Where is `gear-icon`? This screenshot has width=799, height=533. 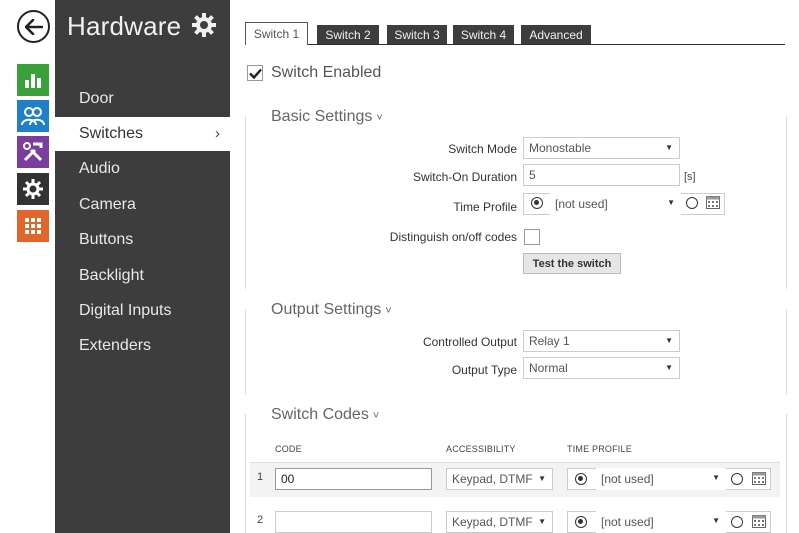
gear-icon is located at coordinates (204, 25).